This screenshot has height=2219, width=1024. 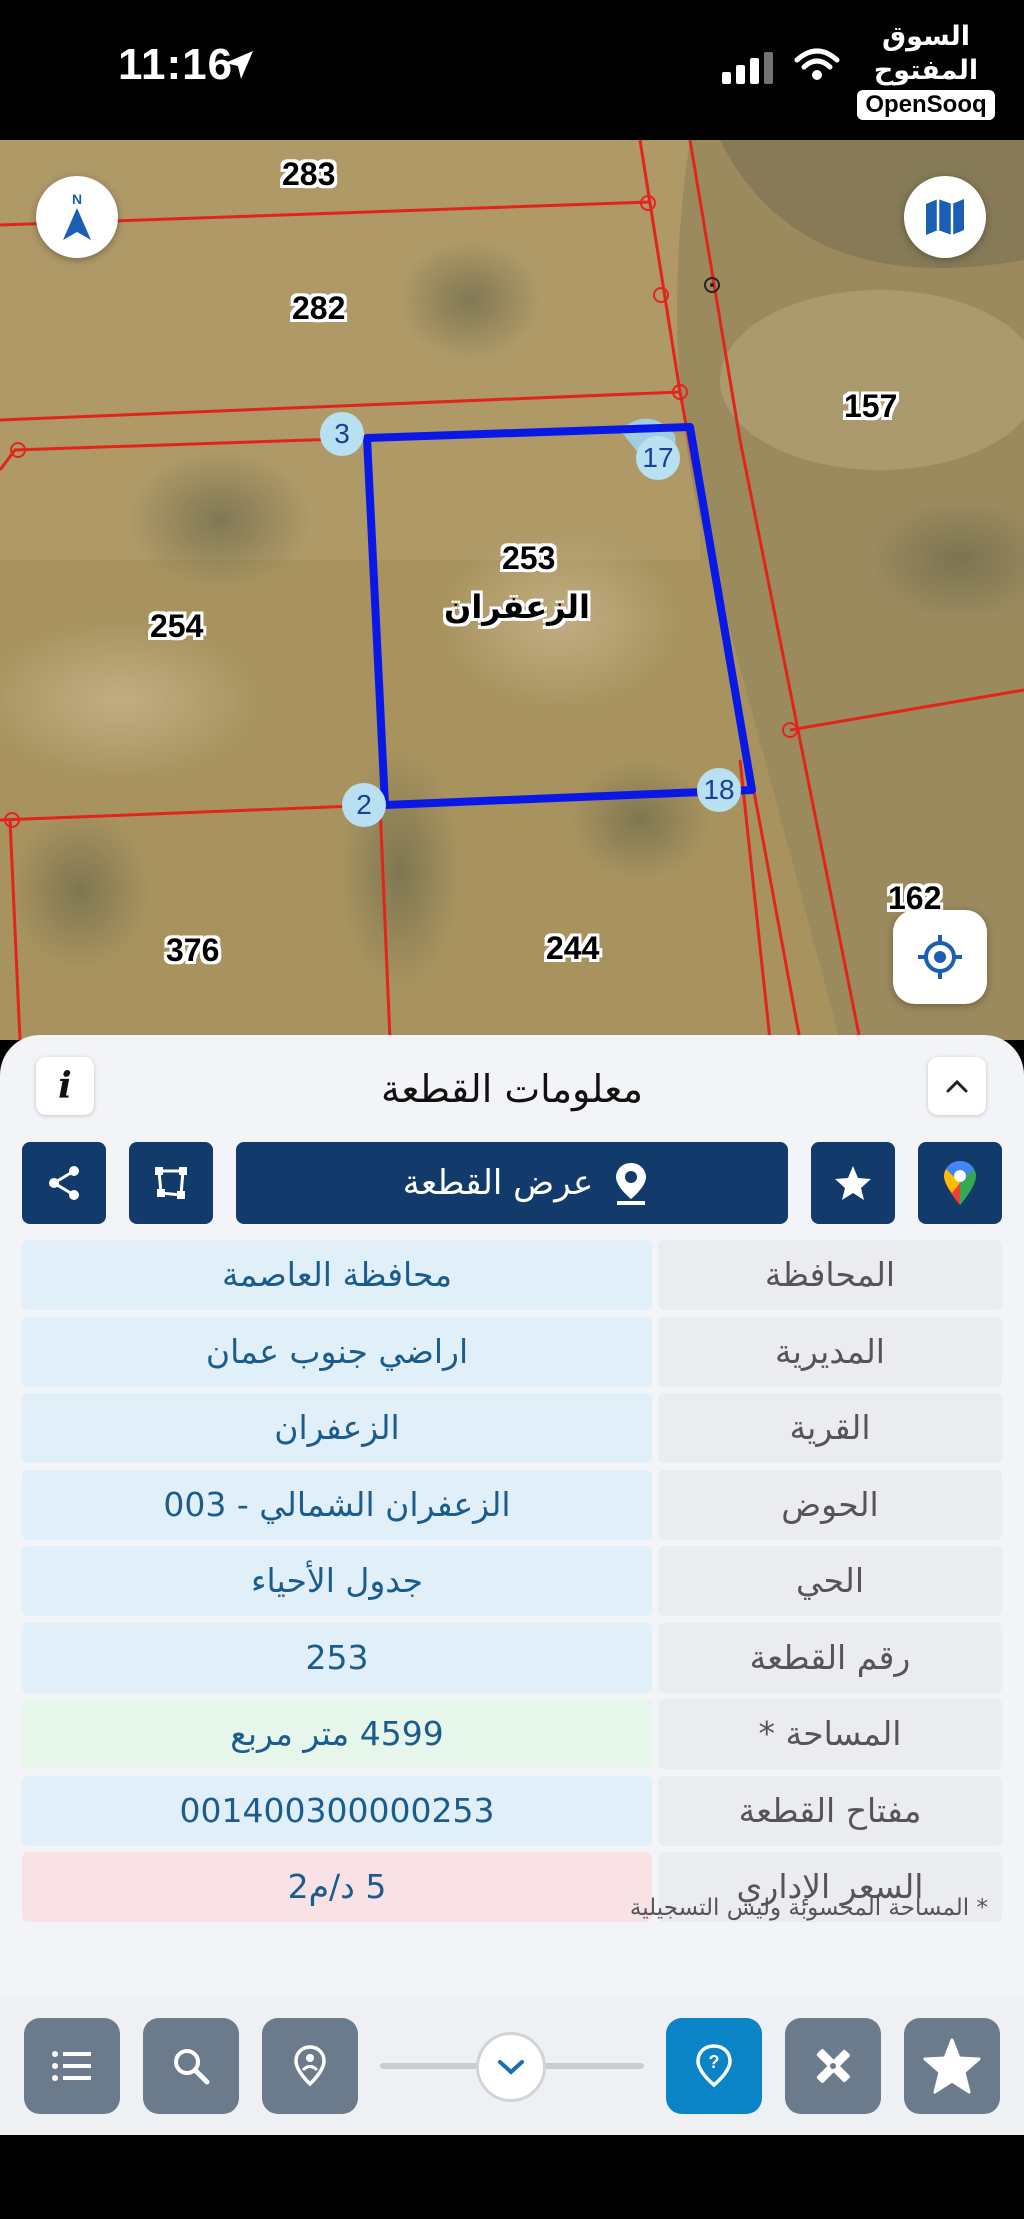 I want to click on info-row-value: الزعفران, so click(x=337, y=1428).